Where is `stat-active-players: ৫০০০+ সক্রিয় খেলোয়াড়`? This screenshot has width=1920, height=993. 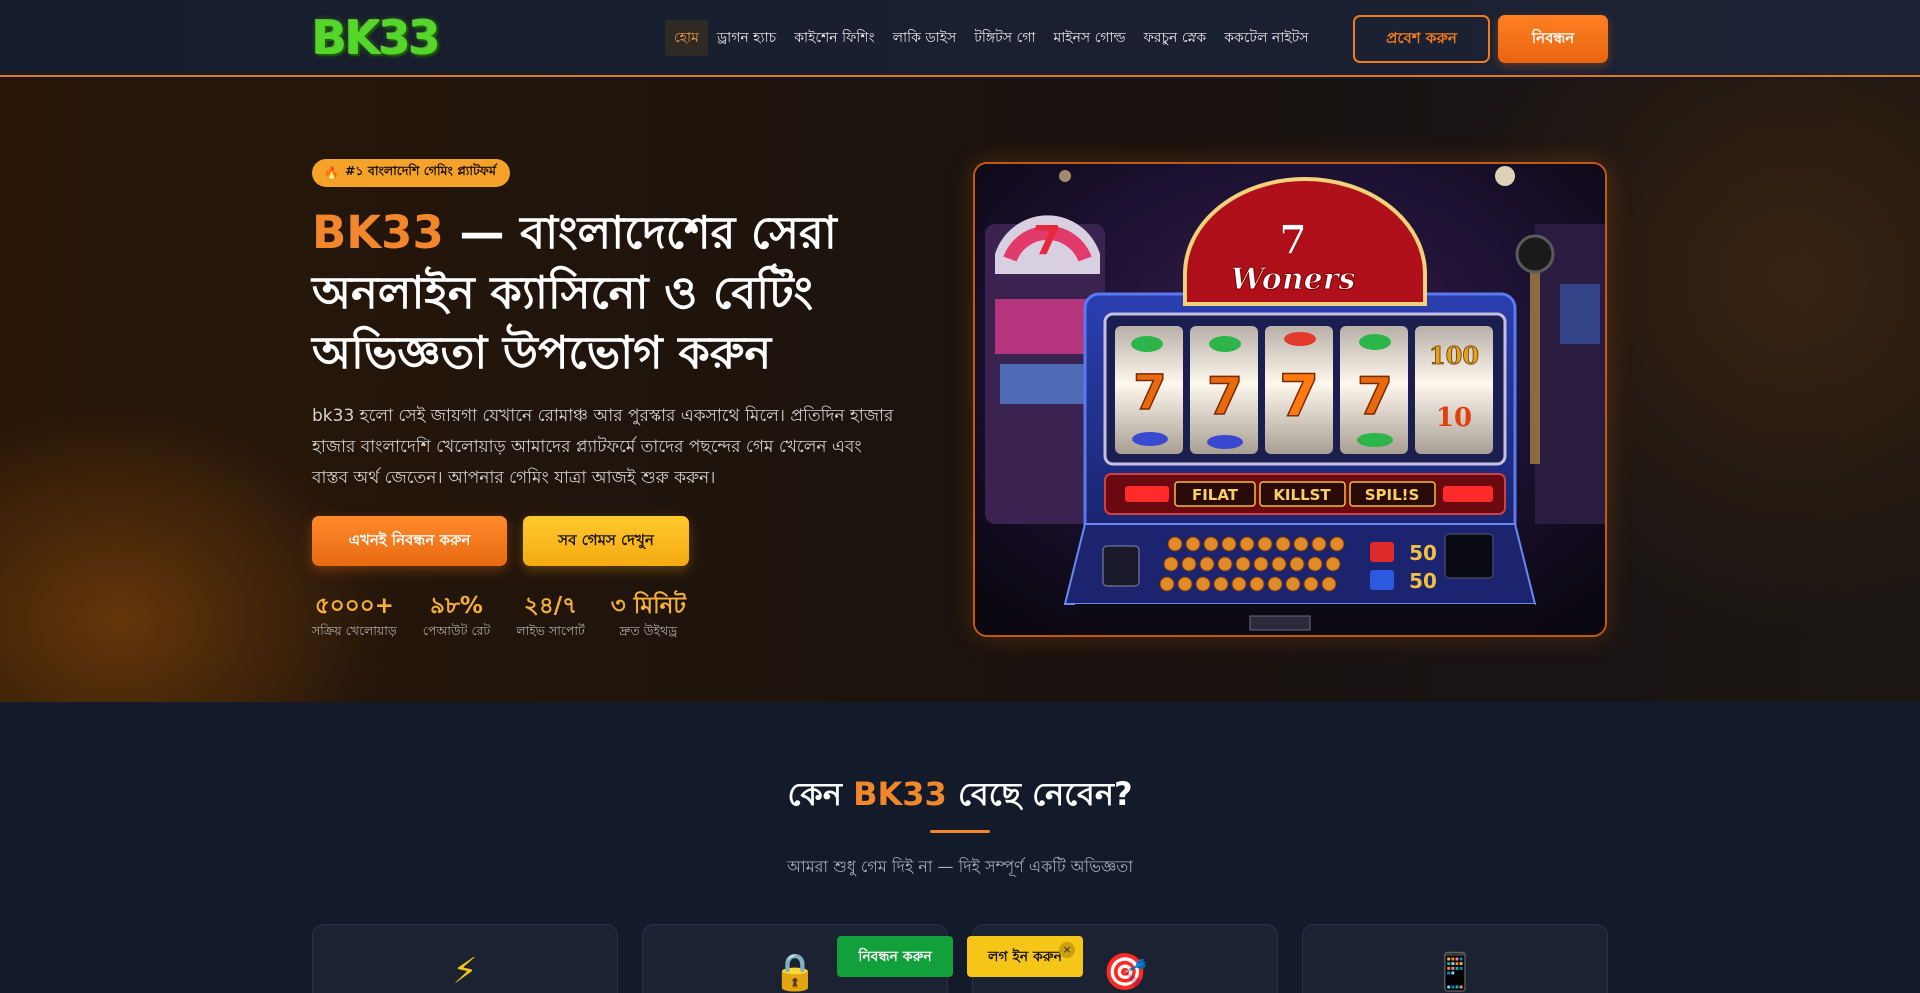 stat-active-players: ৫০০০+ সক্রিয় খেলোয়াড় is located at coordinates (354, 617).